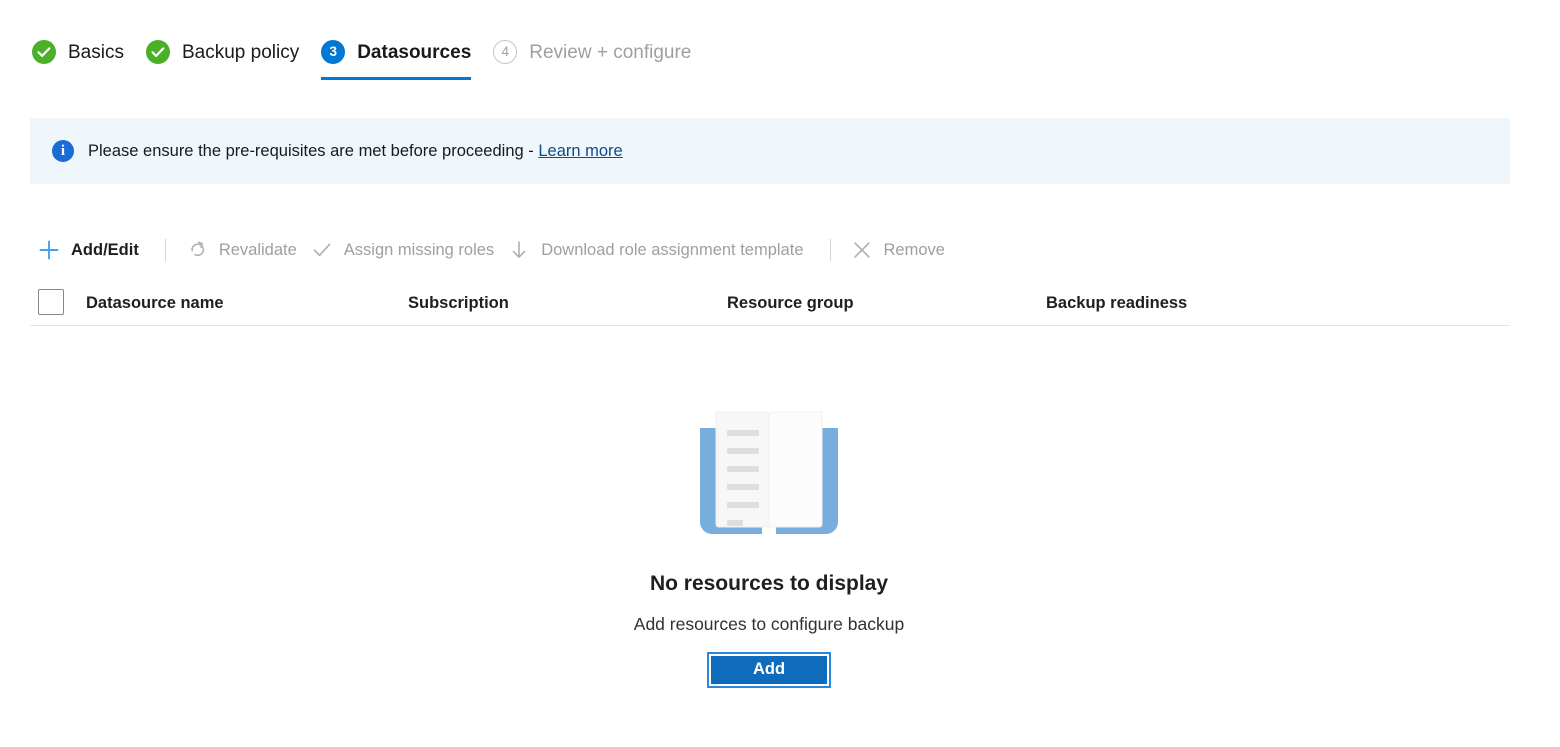 Image resolution: width=1560 pixels, height=747 pixels. Describe the element at coordinates (672, 249) in the screenshot. I see `download-role-assignment-template-label: Download role assignment template` at that location.